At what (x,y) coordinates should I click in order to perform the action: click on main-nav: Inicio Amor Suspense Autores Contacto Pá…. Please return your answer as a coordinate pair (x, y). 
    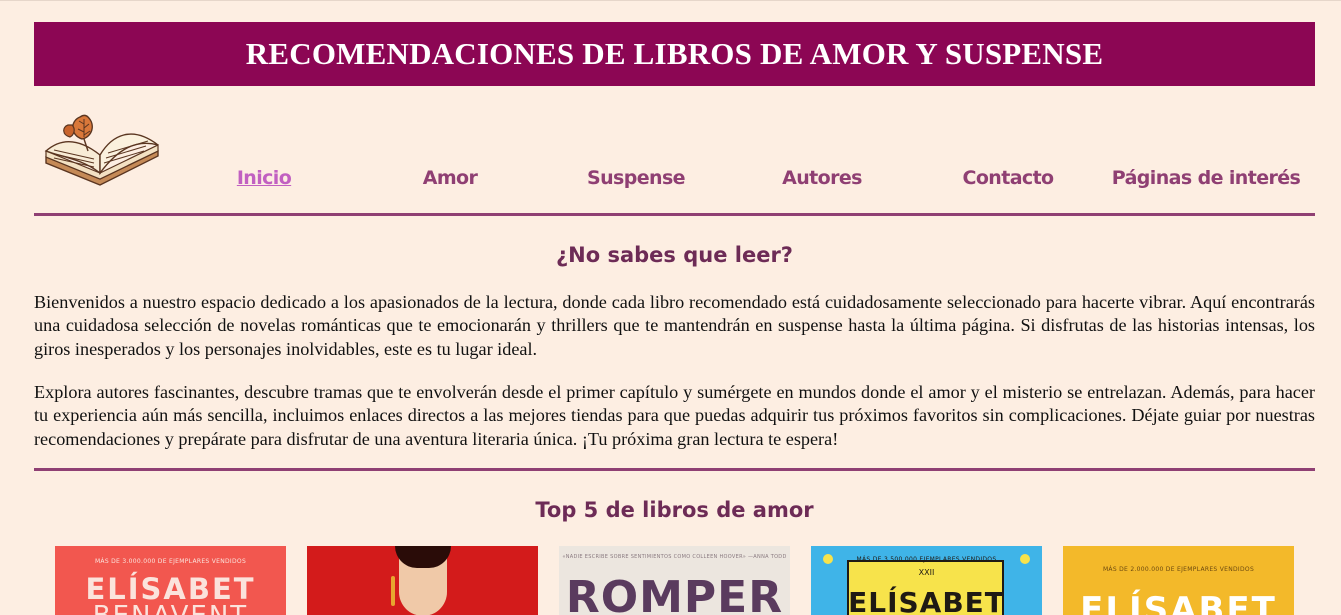
    Looking at the image, I should click on (670, 182).